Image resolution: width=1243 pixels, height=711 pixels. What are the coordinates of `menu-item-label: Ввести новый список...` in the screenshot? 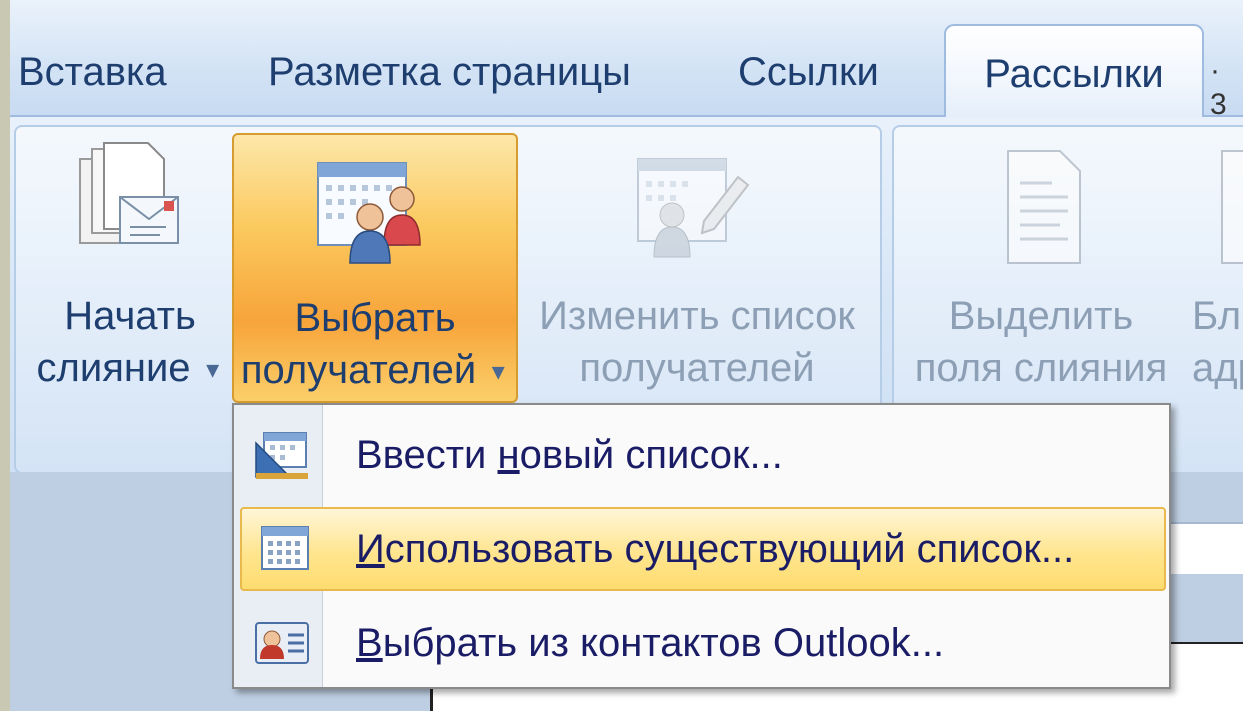 It's located at (569, 455).